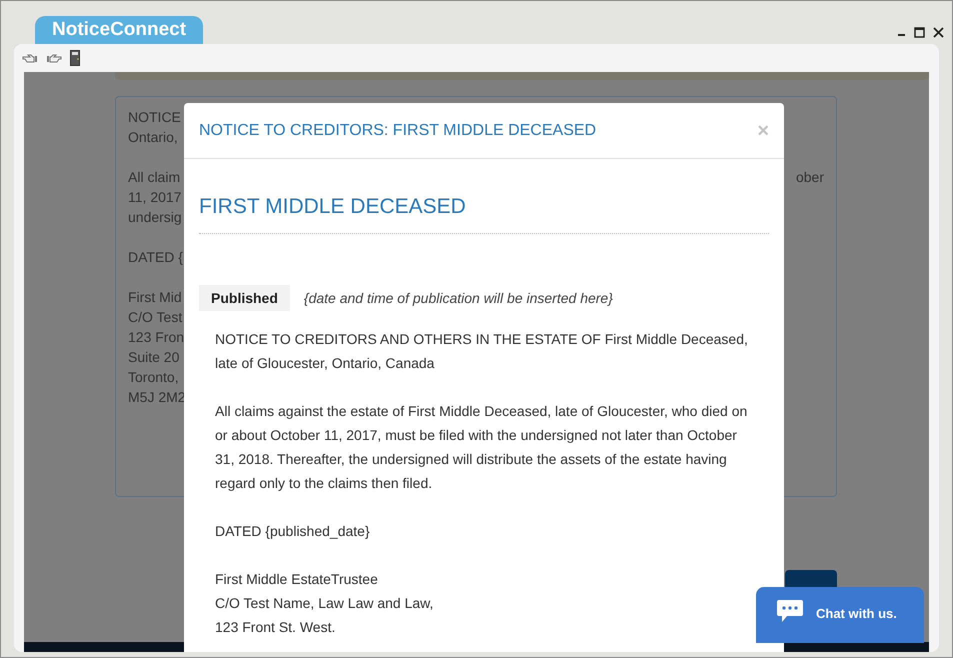  What do you see at coordinates (458, 298) in the screenshot?
I see `publication-date-note: {date and time of publication will be inserted here}` at bounding box center [458, 298].